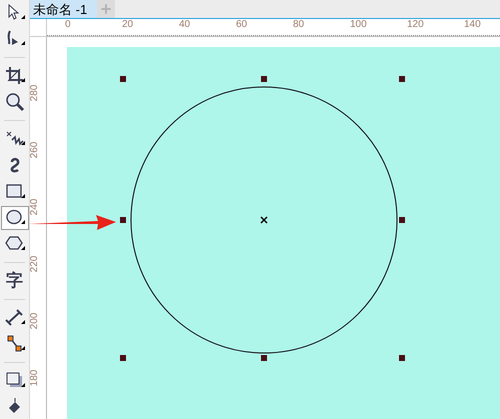  What do you see at coordinates (415, 25) in the screenshot?
I see `ruler-label: 120` at bounding box center [415, 25].